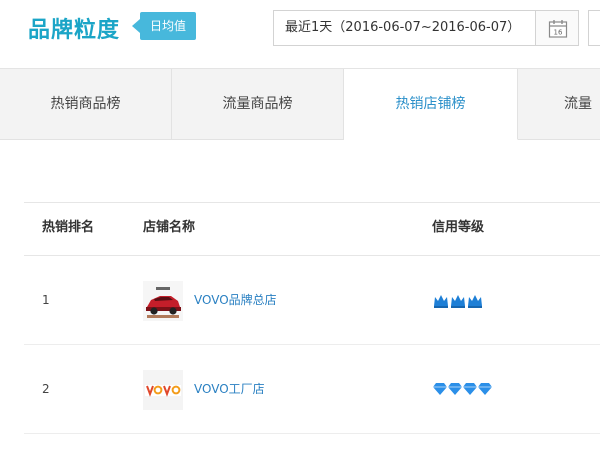  I want to click on credit-crowns, so click(458, 301).